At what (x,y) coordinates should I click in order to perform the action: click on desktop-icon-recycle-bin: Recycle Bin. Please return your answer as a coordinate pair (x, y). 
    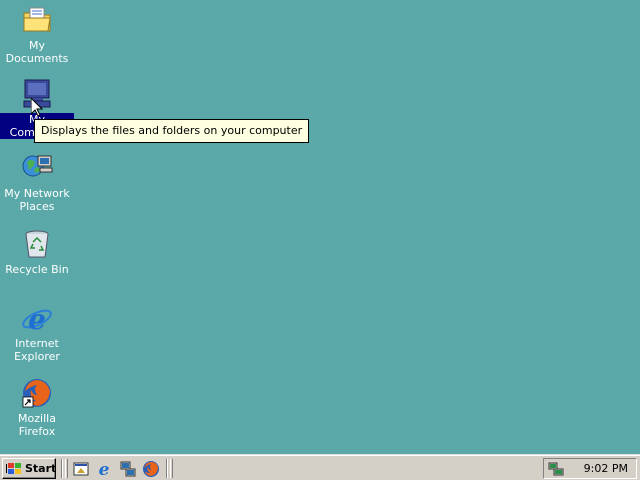
    Looking at the image, I should click on (37, 252).